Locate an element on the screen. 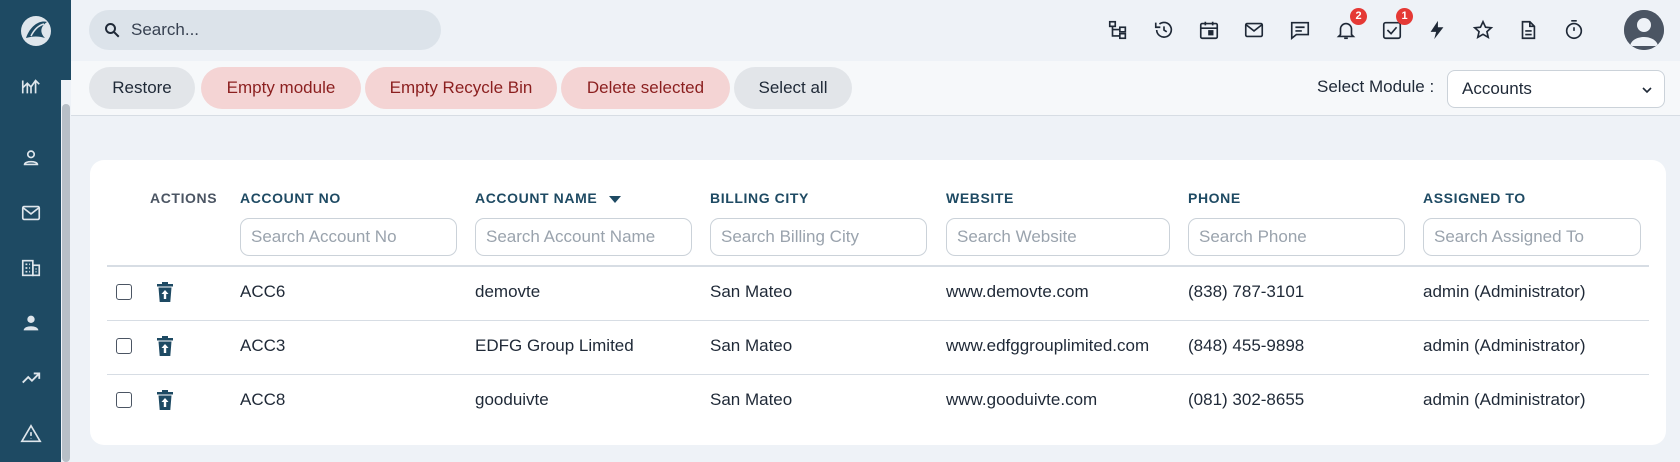 The image size is (1680, 462). search-icon is located at coordinates (112, 30).